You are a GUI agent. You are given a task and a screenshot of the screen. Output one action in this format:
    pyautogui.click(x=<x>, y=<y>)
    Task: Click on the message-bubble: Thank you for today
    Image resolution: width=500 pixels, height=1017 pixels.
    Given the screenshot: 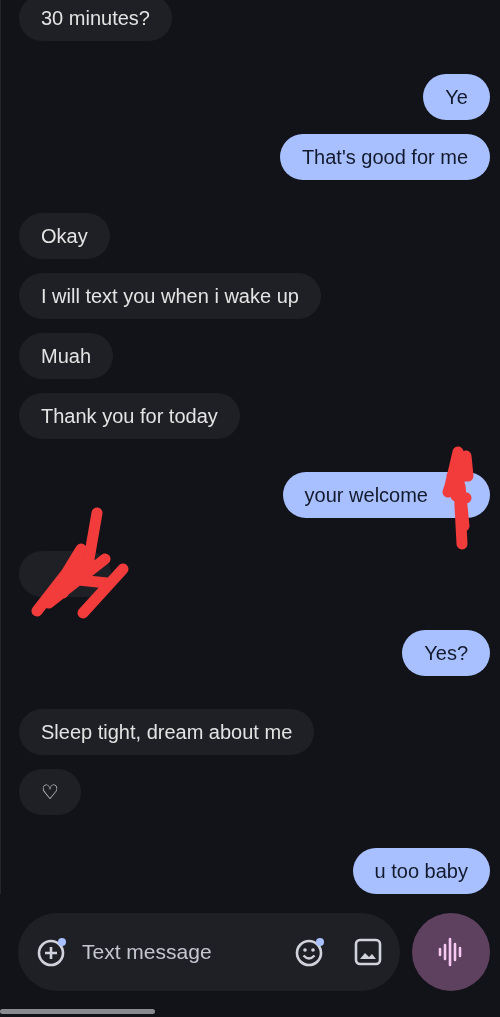 What is the action you would take?
    pyautogui.click(x=129, y=416)
    